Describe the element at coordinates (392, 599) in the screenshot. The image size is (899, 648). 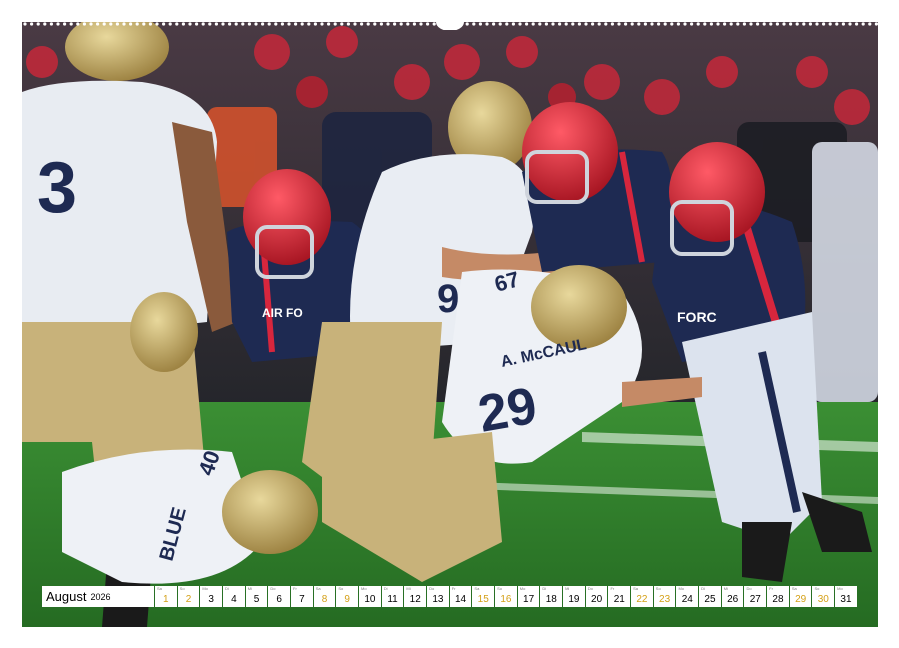
I see `day-number: 11` at that location.